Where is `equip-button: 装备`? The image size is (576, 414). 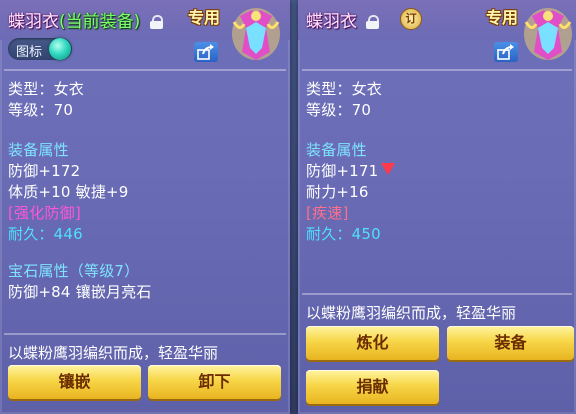 equip-button: 装备 is located at coordinates (510, 343).